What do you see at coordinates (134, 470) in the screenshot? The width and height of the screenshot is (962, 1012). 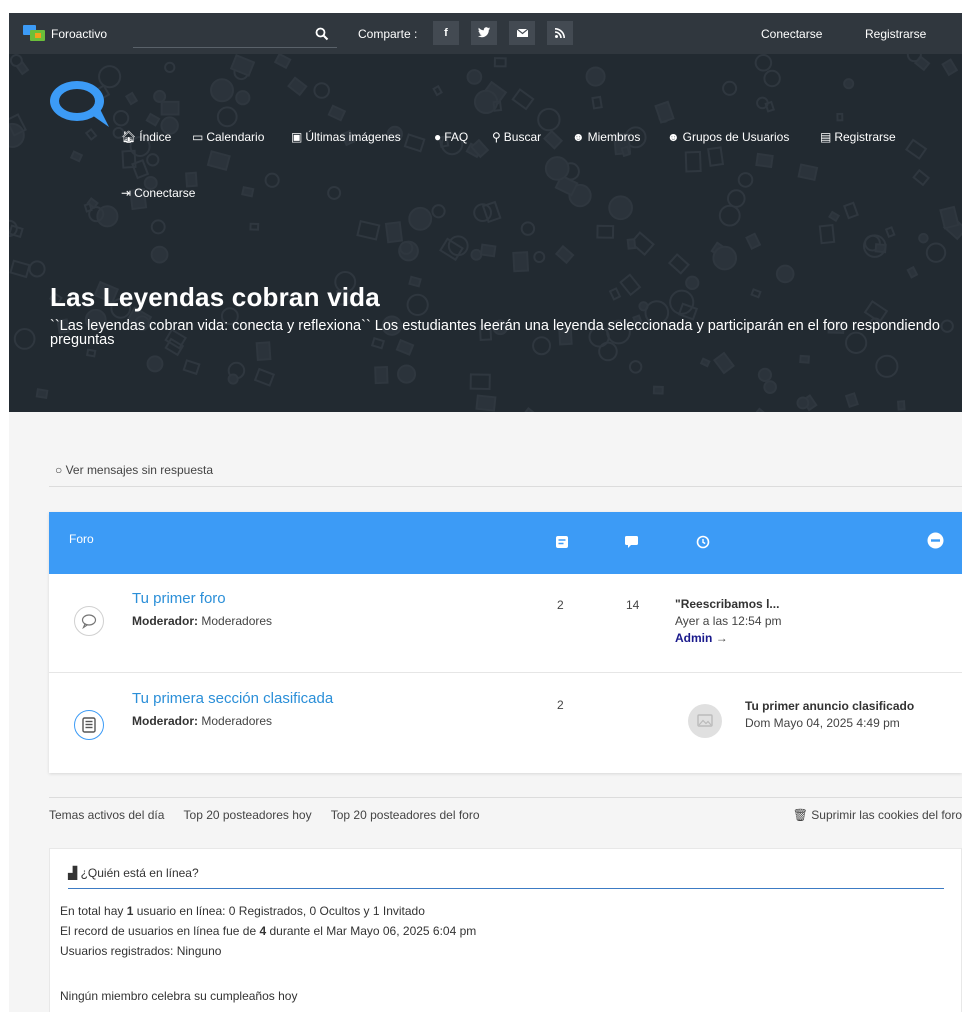 I see `unanswered-posts-link: ○ Ver mensajes sin respuesta` at bounding box center [134, 470].